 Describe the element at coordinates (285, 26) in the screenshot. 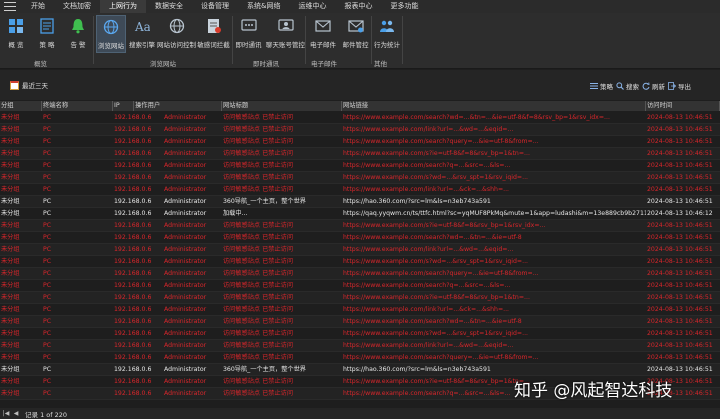

I see `chat-account-icon` at that location.